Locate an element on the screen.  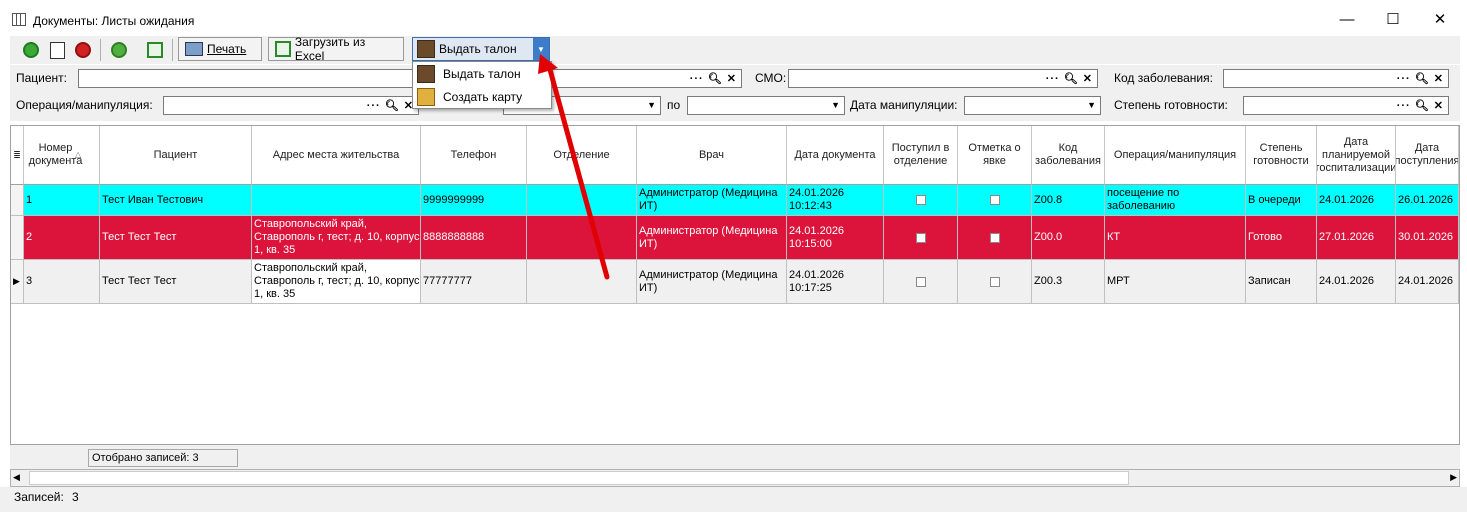
table-cell: 8888888888 is located at coordinates (474, 237).